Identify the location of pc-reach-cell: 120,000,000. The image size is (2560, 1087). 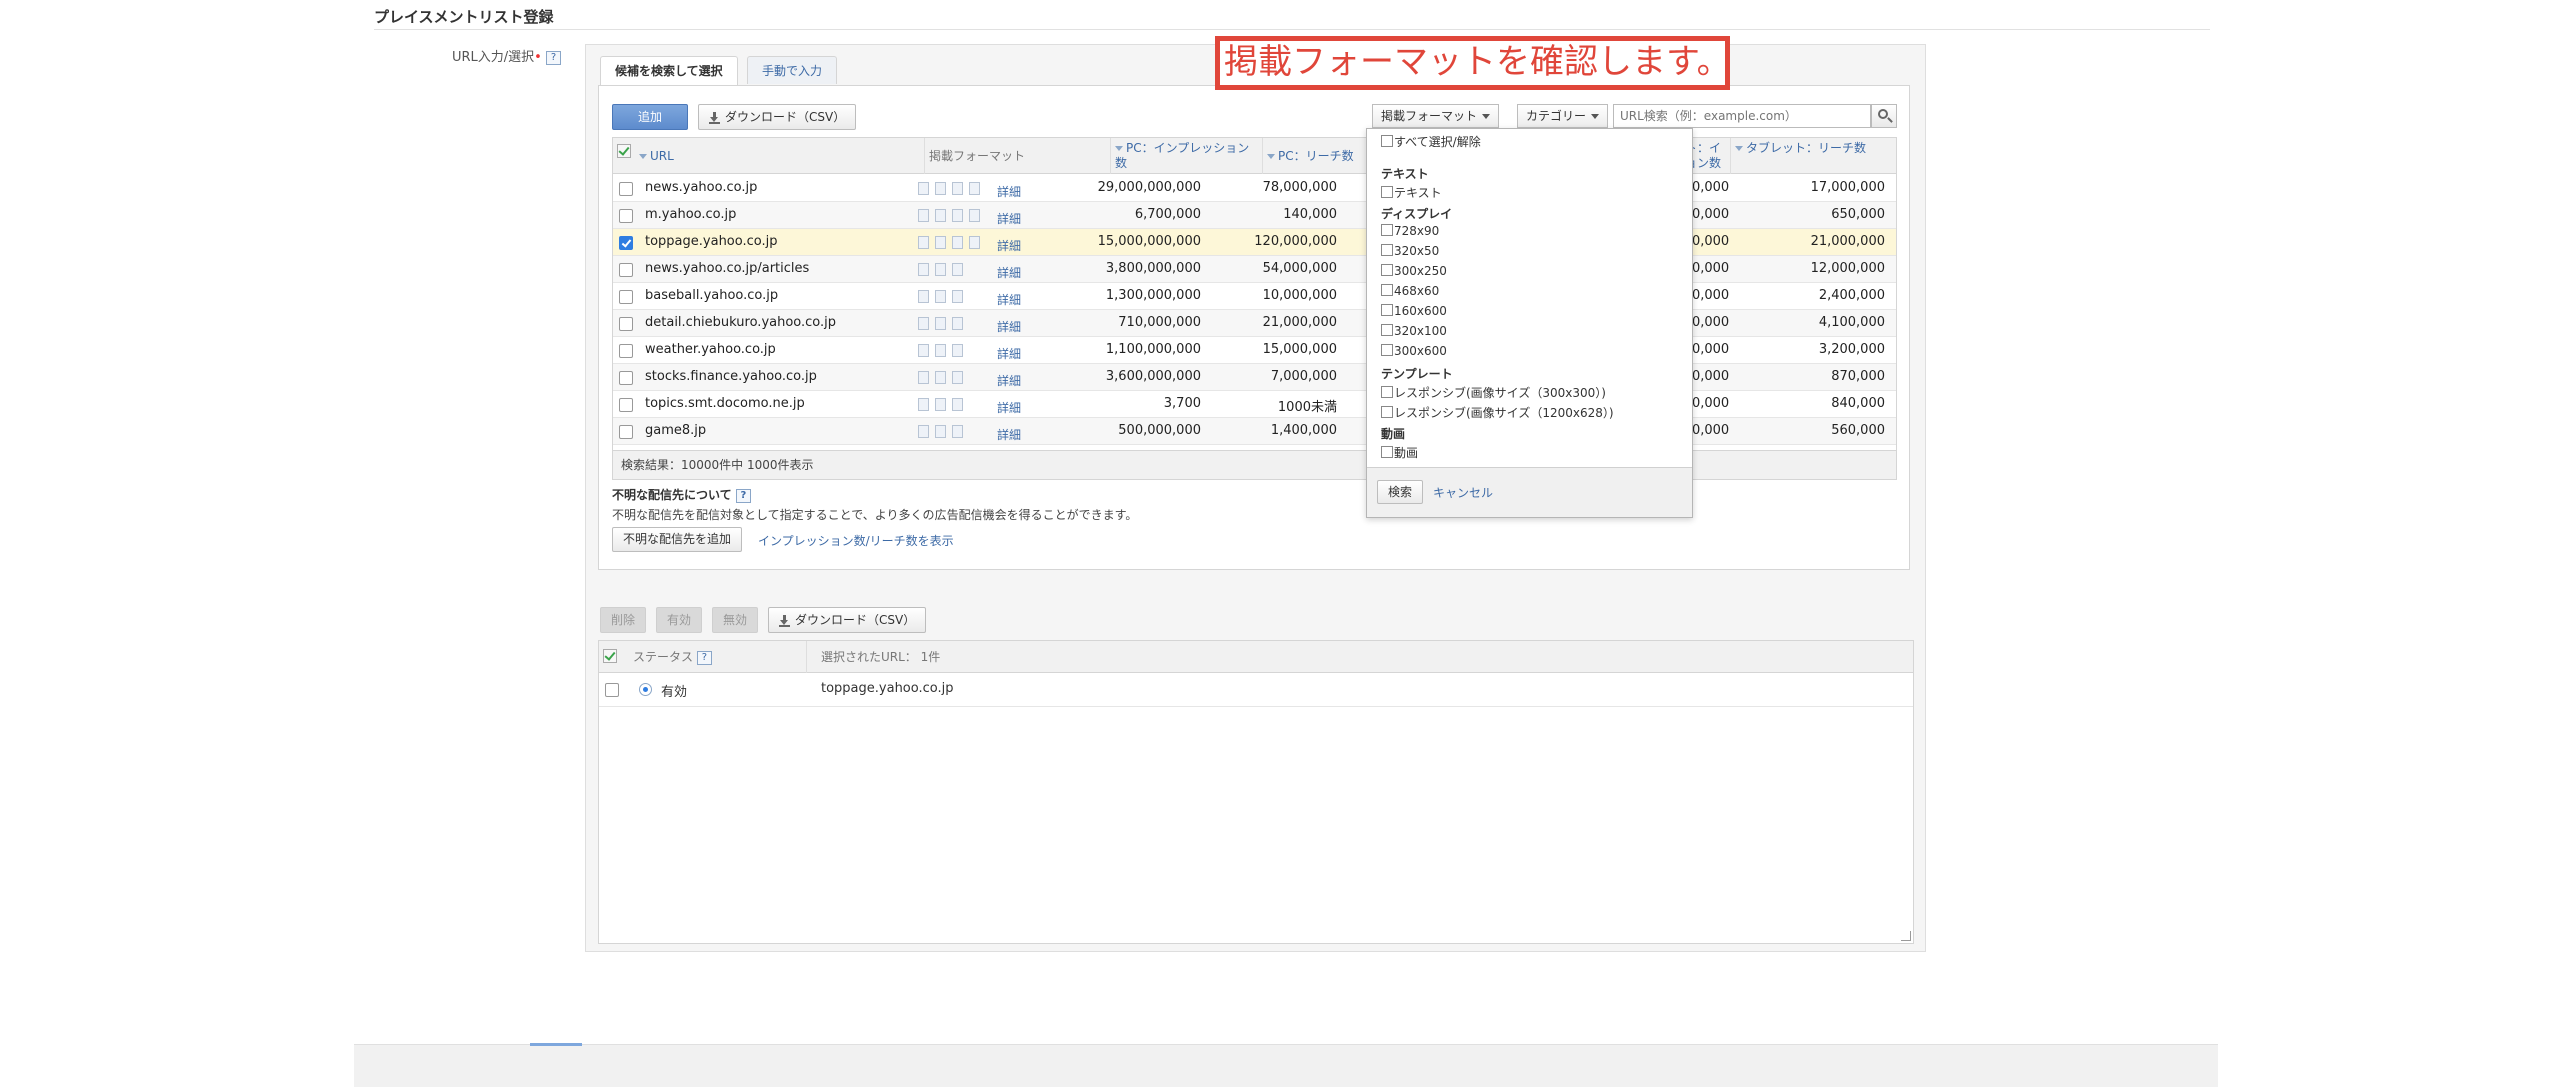
(1295, 241).